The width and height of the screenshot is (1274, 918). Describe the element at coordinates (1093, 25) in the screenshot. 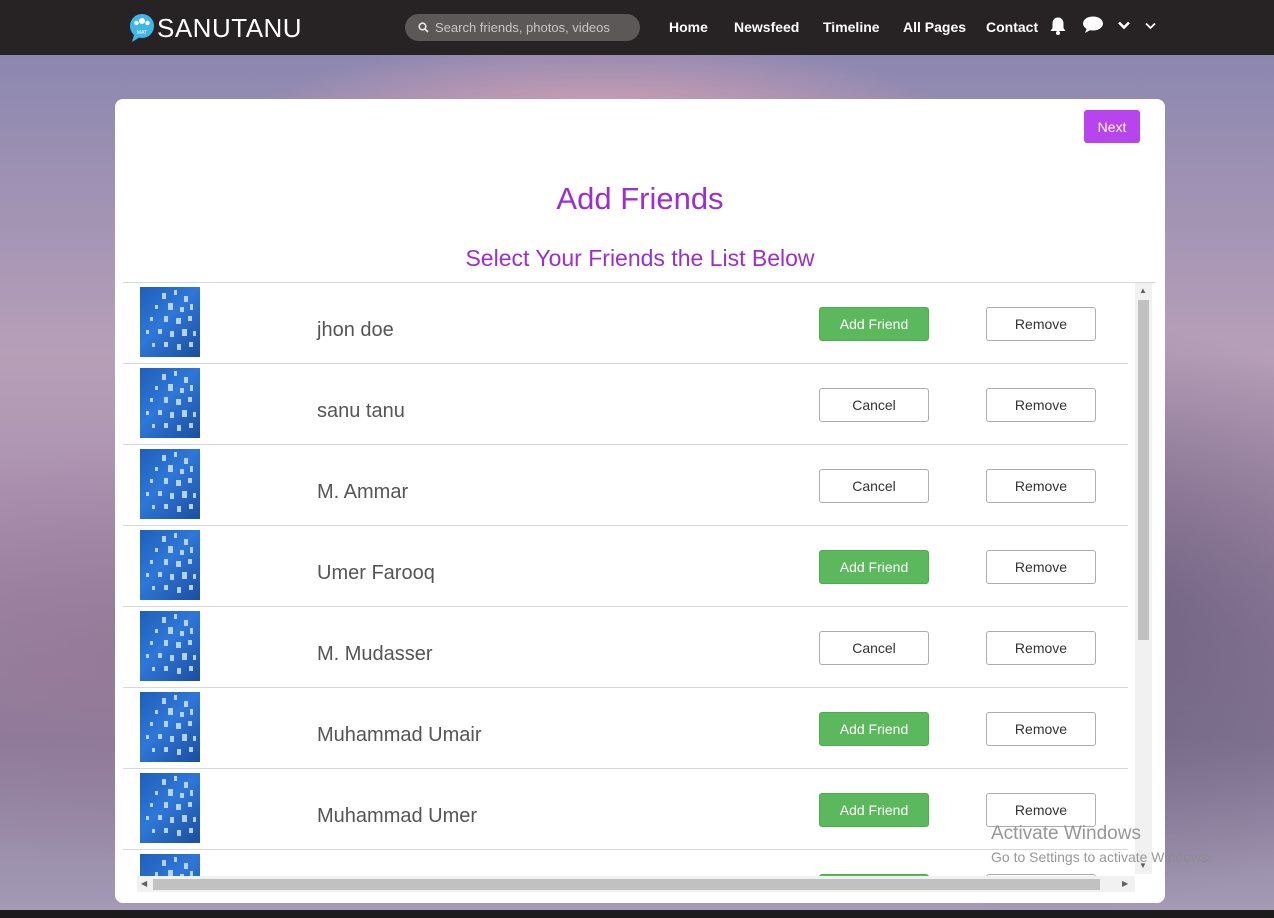

I see `chat-icon` at that location.